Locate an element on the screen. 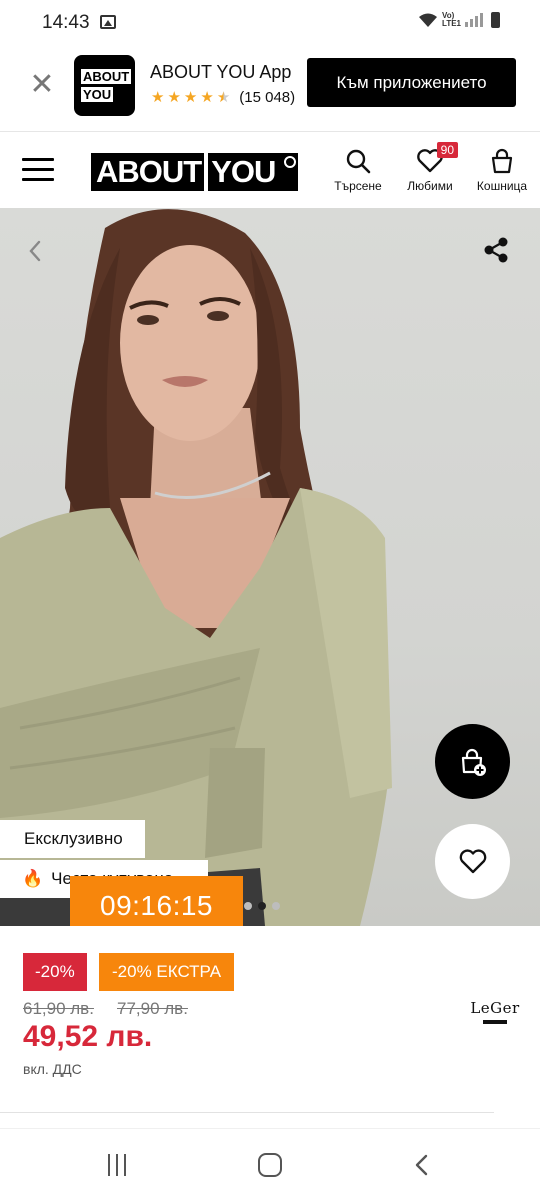 The width and height of the screenshot is (540, 1200). search-button: Търсене is located at coordinates (358, 170).